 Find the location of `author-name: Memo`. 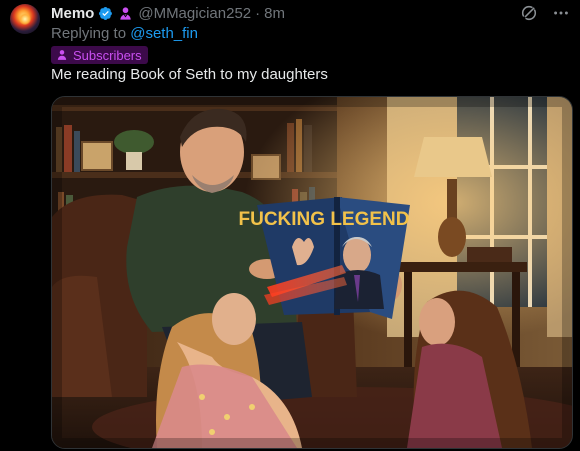

author-name: Memo is located at coordinates (72, 13).